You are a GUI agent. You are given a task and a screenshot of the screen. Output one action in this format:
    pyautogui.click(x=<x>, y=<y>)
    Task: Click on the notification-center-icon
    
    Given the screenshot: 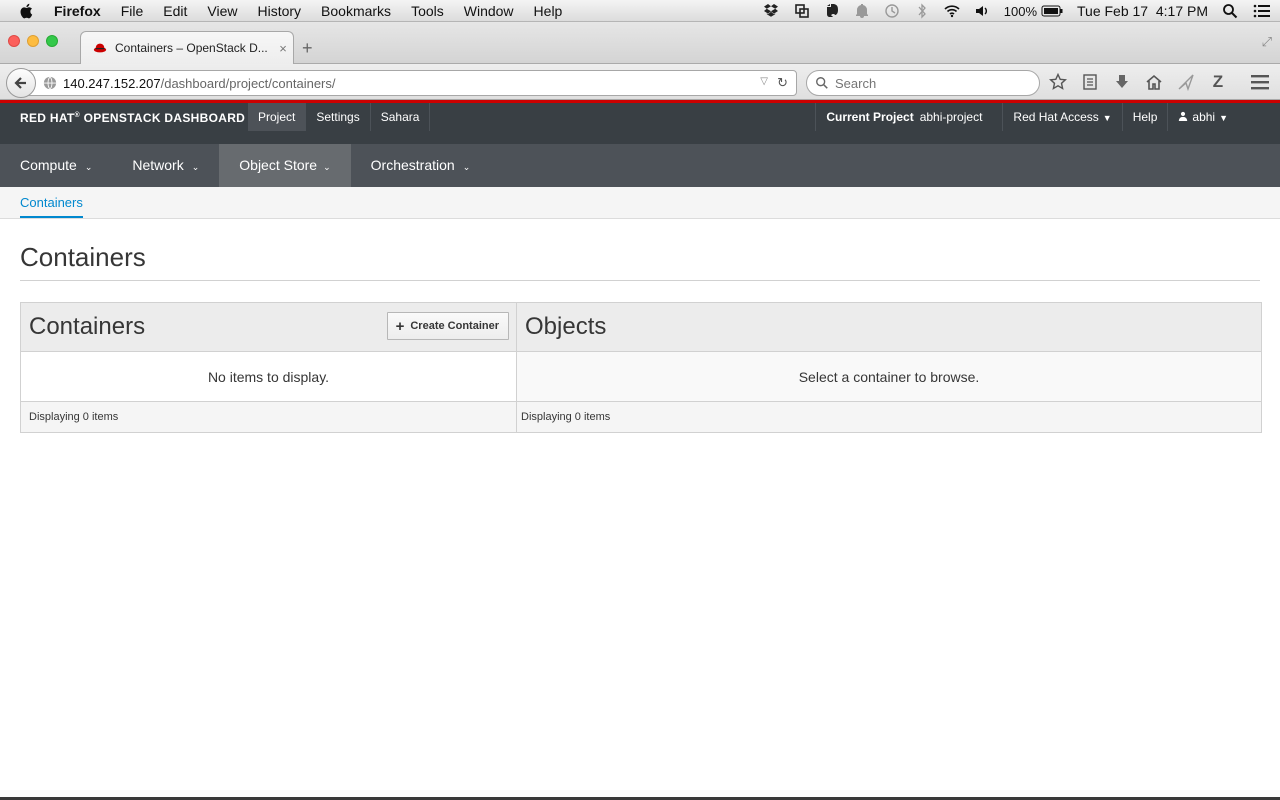 What is the action you would take?
    pyautogui.click(x=1262, y=11)
    